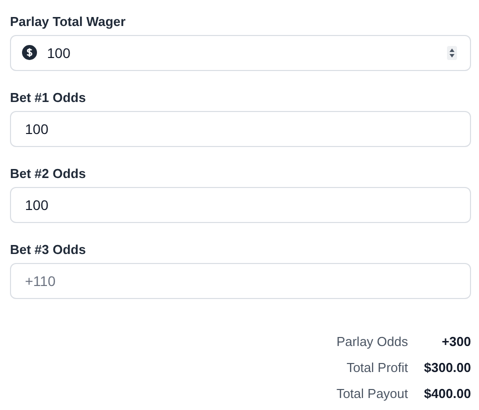  I want to click on result-value: $400.00, so click(447, 394).